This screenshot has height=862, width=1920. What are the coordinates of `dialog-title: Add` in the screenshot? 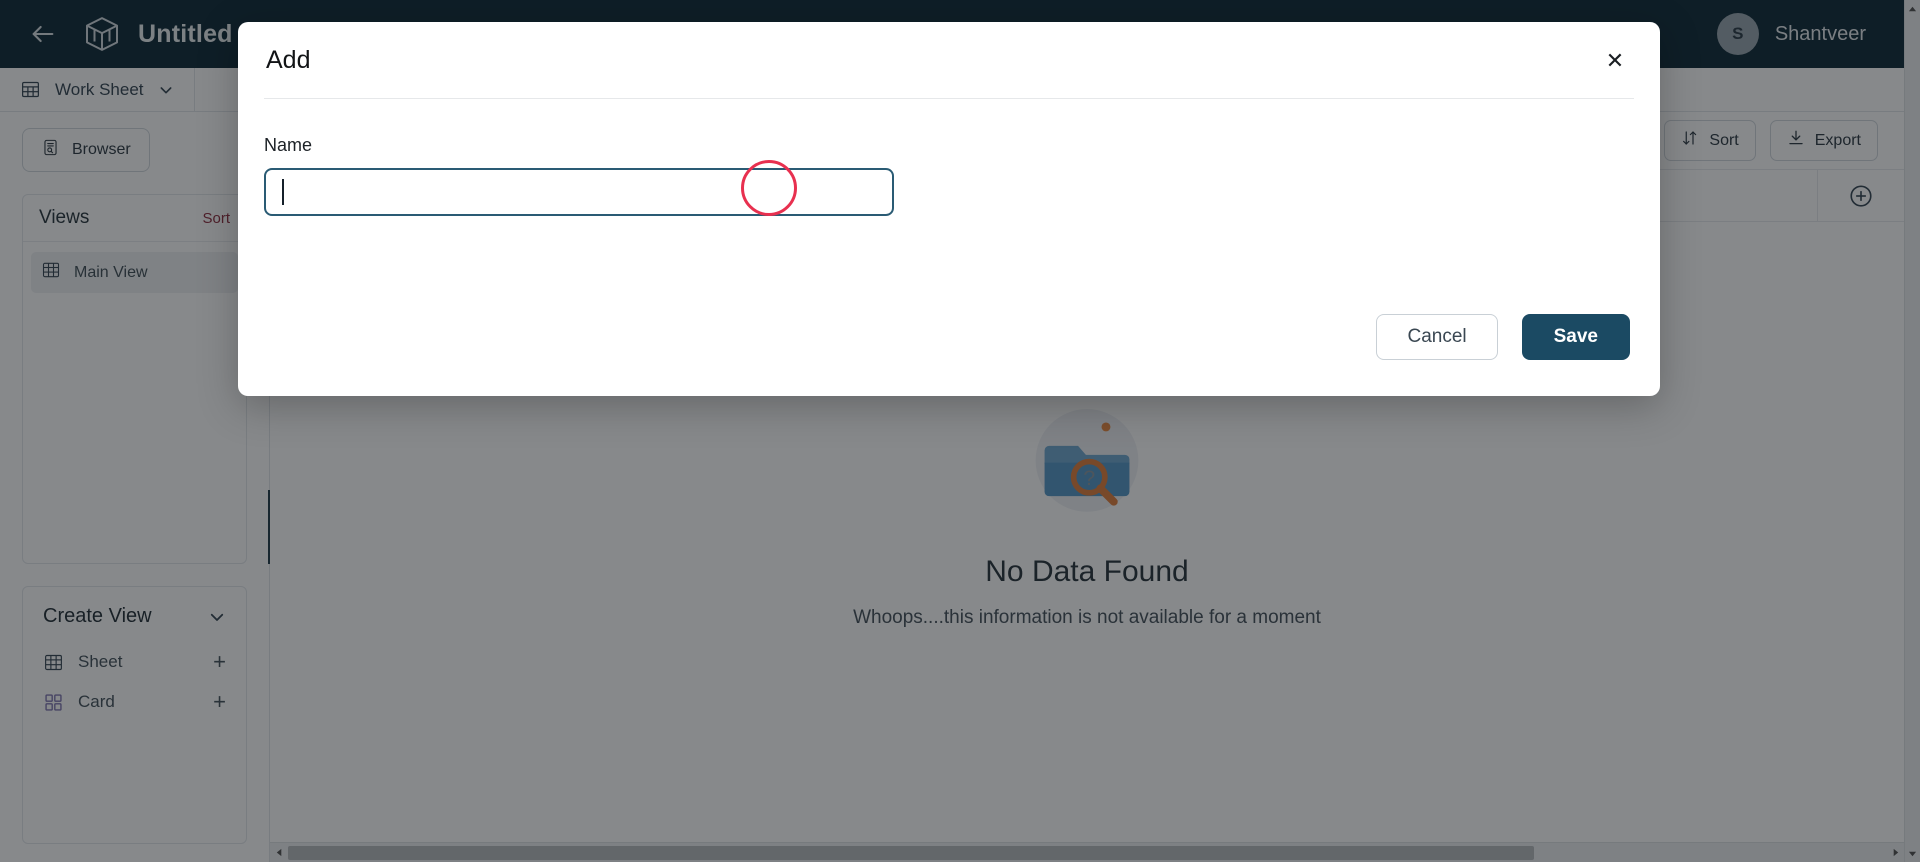 It's located at (288, 59).